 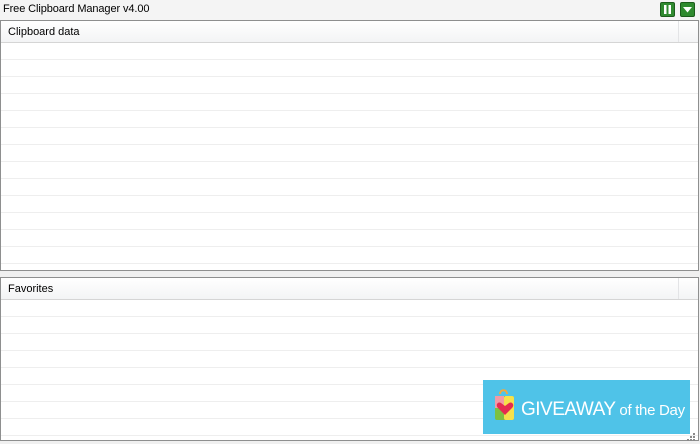 What do you see at coordinates (650, 410) in the screenshot?
I see `giveaway-sub-text: of the Day` at bounding box center [650, 410].